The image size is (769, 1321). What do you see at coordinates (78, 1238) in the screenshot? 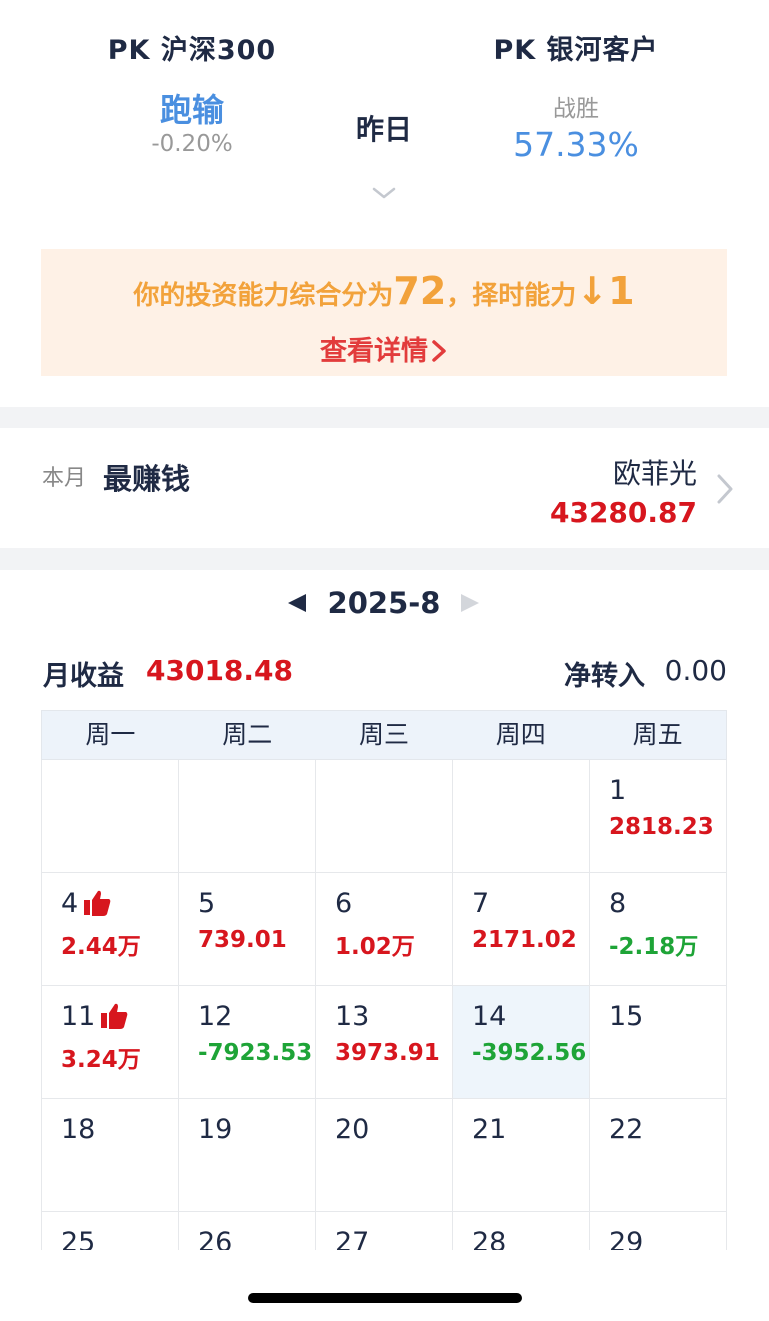
I see `day-number-text: 25` at bounding box center [78, 1238].